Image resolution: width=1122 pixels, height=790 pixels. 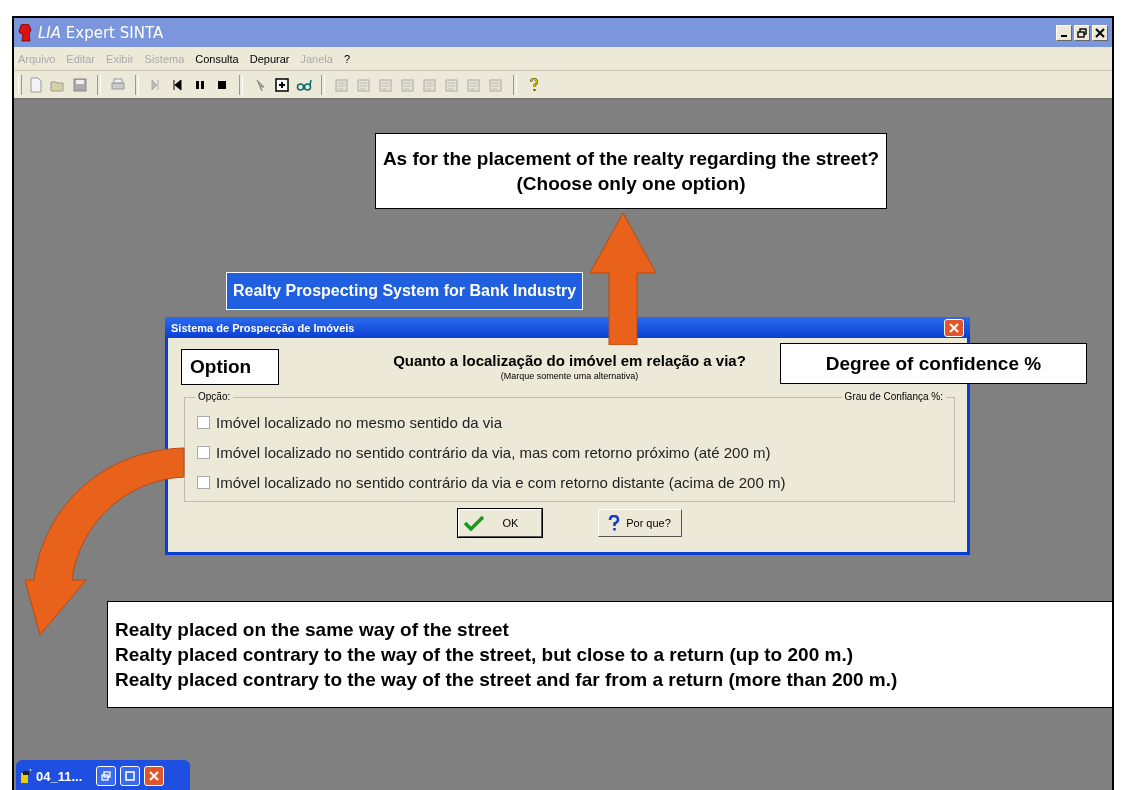 What do you see at coordinates (405, 291) in the screenshot?
I see `system-title-label: Realty Prospecting System for Bank Industry` at bounding box center [405, 291].